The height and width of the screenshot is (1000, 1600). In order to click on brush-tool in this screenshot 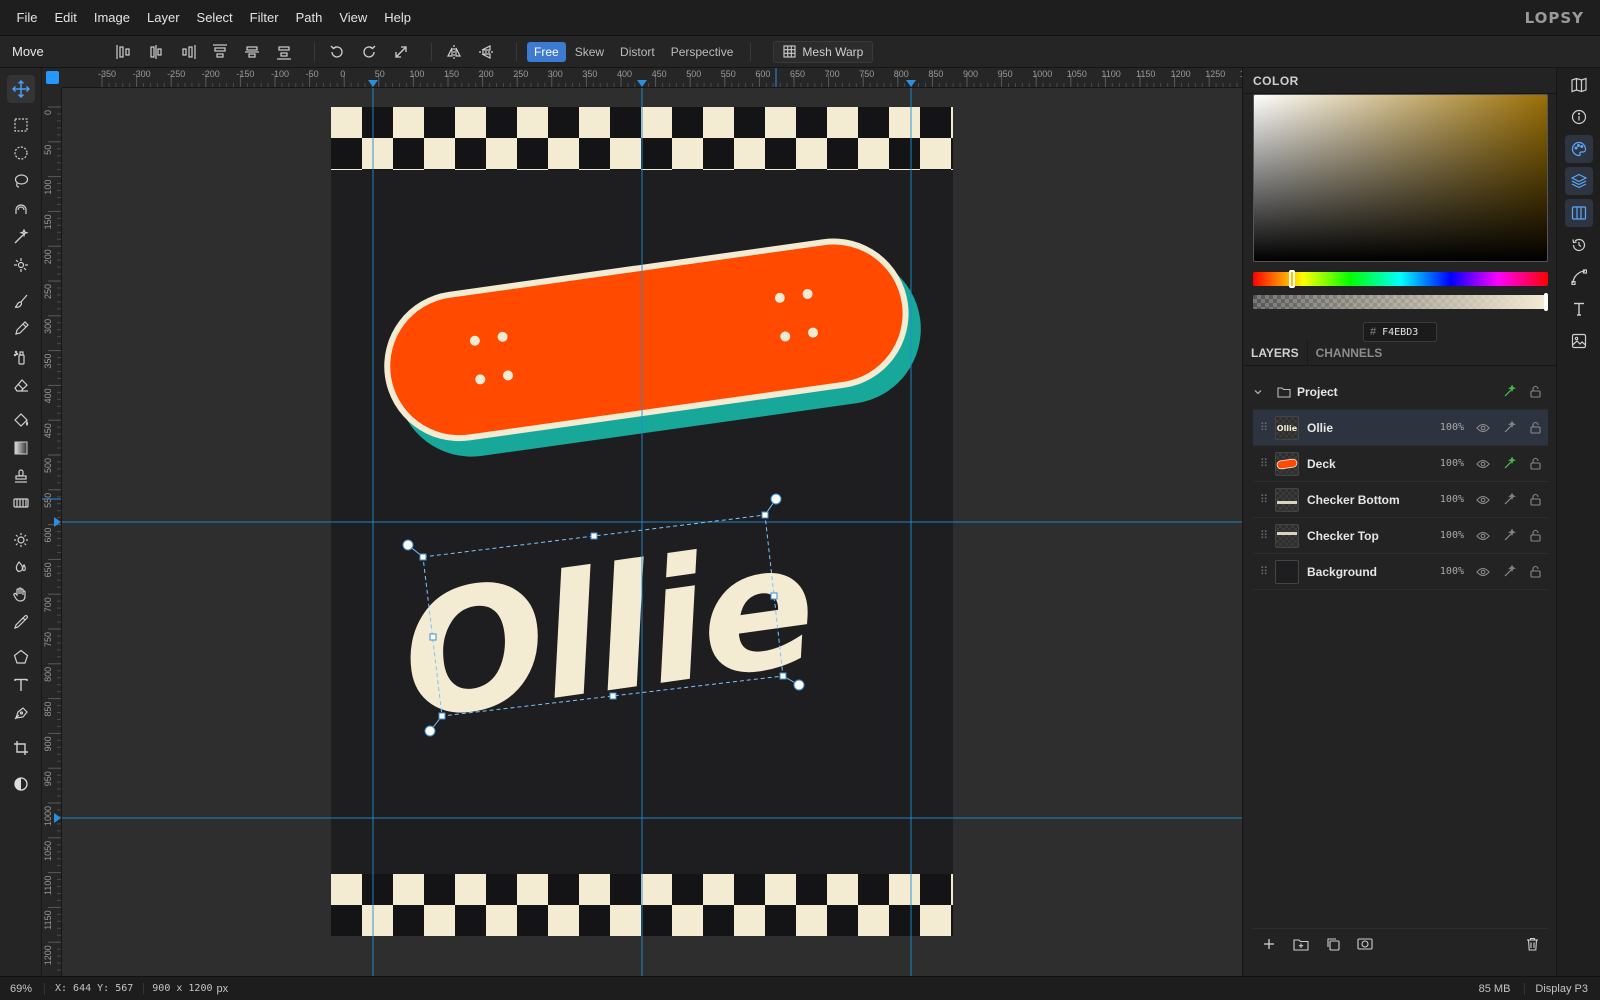, I will do `click(21, 301)`.